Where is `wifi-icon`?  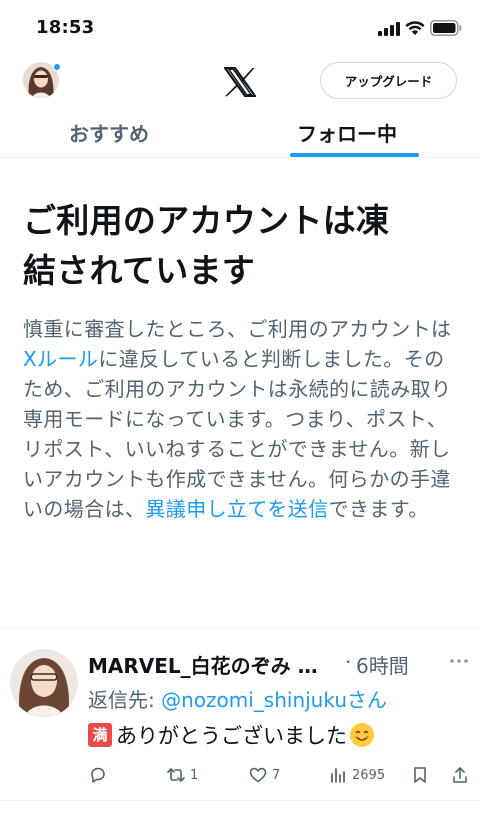
wifi-icon is located at coordinates (415, 28).